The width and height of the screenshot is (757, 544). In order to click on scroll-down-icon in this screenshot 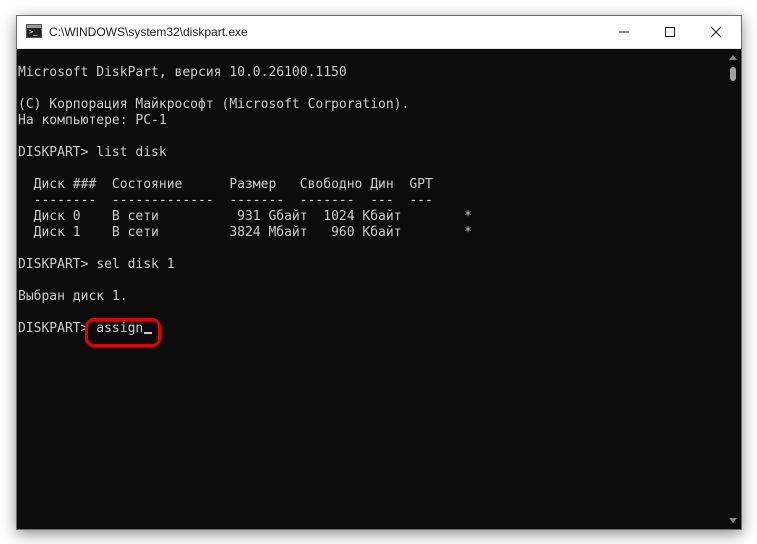, I will do `click(733, 520)`.